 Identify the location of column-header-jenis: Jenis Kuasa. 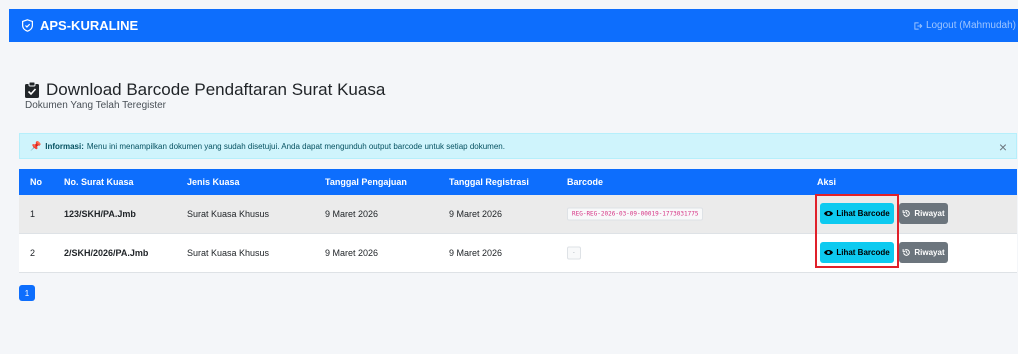
(213, 182).